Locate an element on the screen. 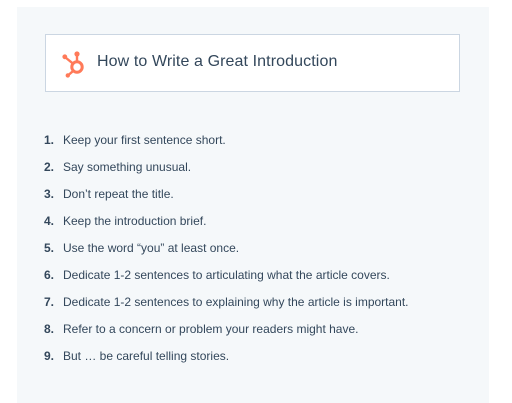 The image size is (512, 403). list-item: 4. Keep the introduction brief. is located at coordinates (226, 220).